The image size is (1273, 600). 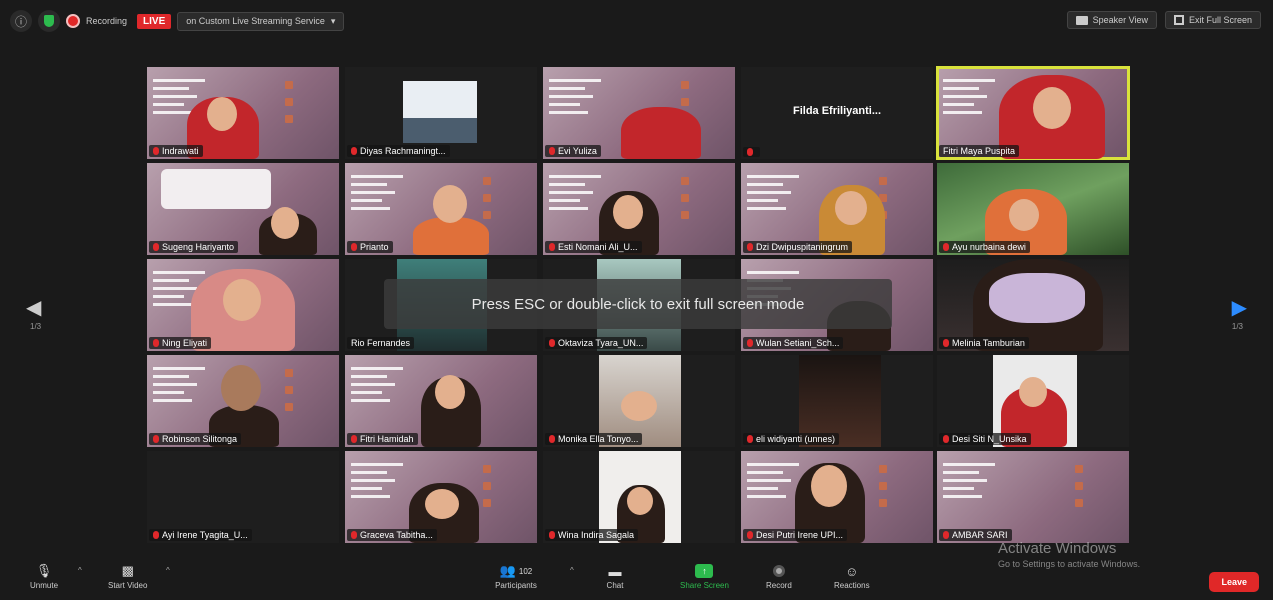 What do you see at coordinates (1033, 113) in the screenshot?
I see `video-tile-active-speaker: Fitri Maya Puspita` at bounding box center [1033, 113].